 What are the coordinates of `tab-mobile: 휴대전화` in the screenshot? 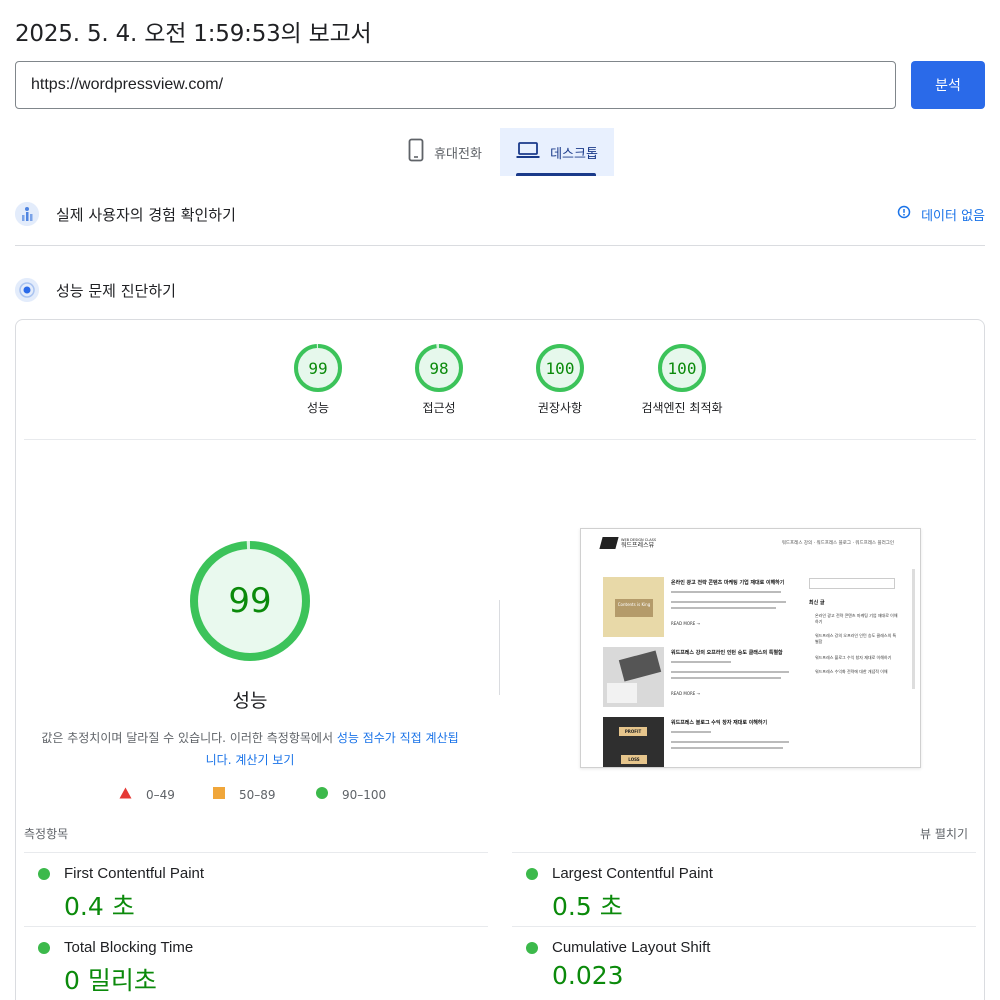 It's located at (445, 152).